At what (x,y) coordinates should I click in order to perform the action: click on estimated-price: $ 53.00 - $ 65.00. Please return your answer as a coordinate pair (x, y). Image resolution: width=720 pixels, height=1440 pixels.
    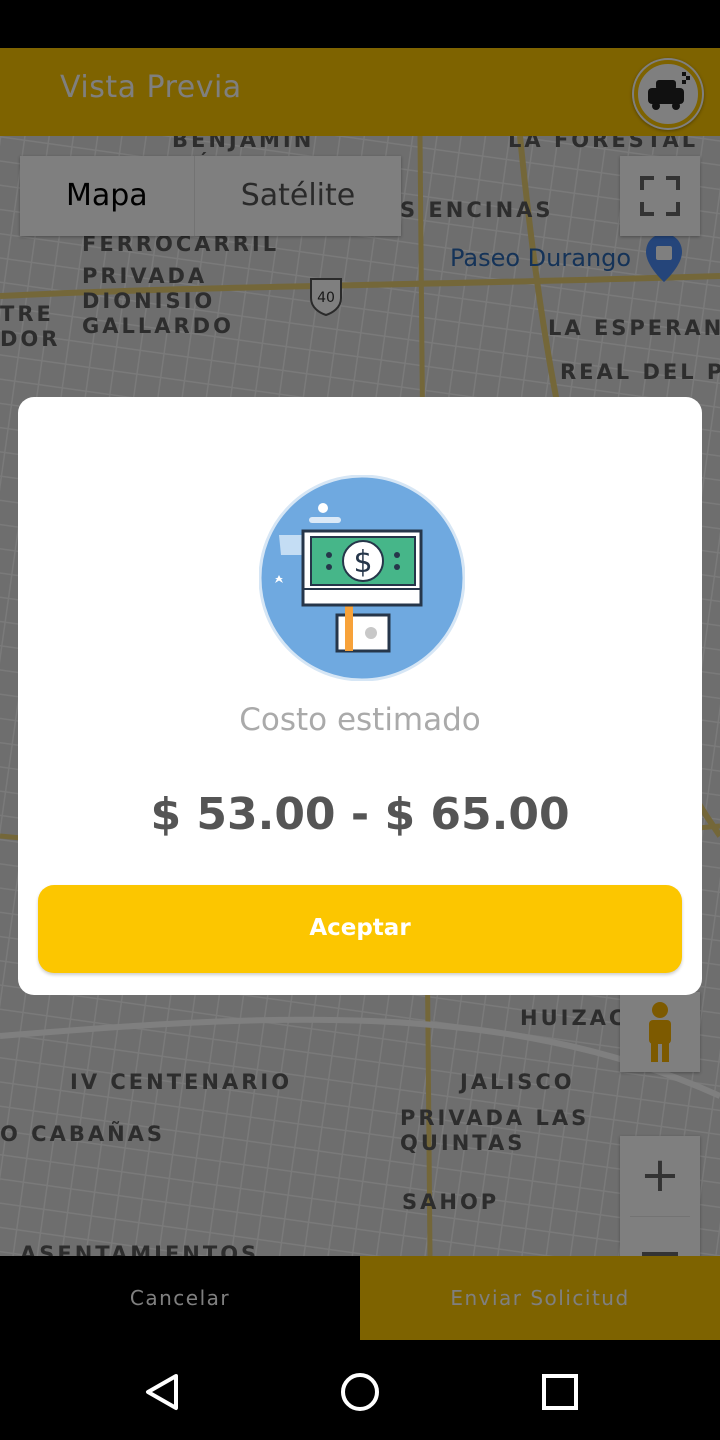
    Looking at the image, I should click on (360, 814).